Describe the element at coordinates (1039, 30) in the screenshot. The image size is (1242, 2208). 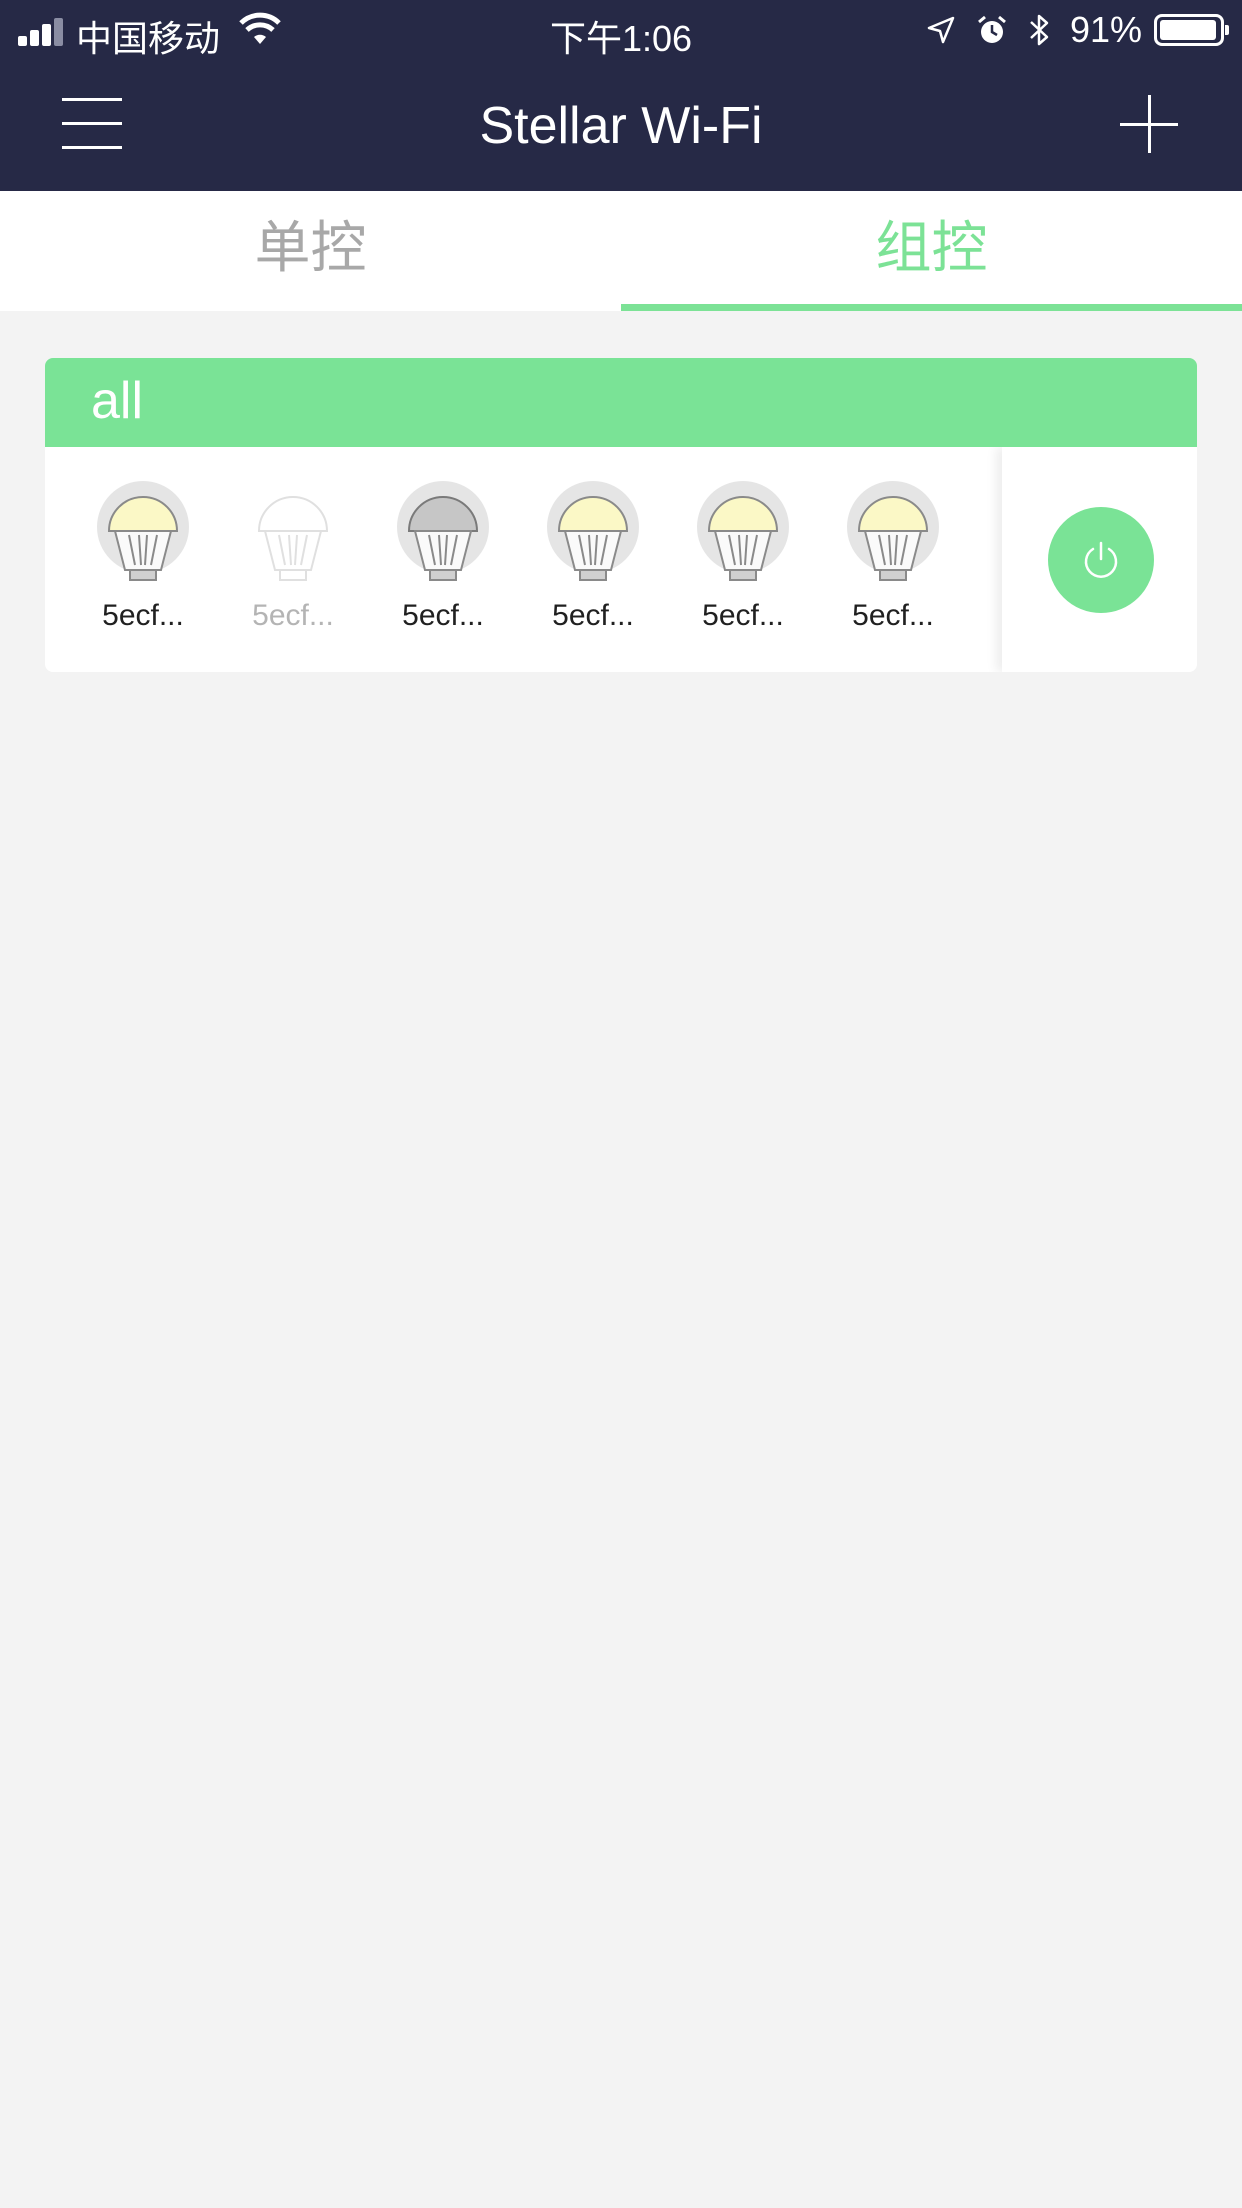
I see `bluetooth-icon` at that location.